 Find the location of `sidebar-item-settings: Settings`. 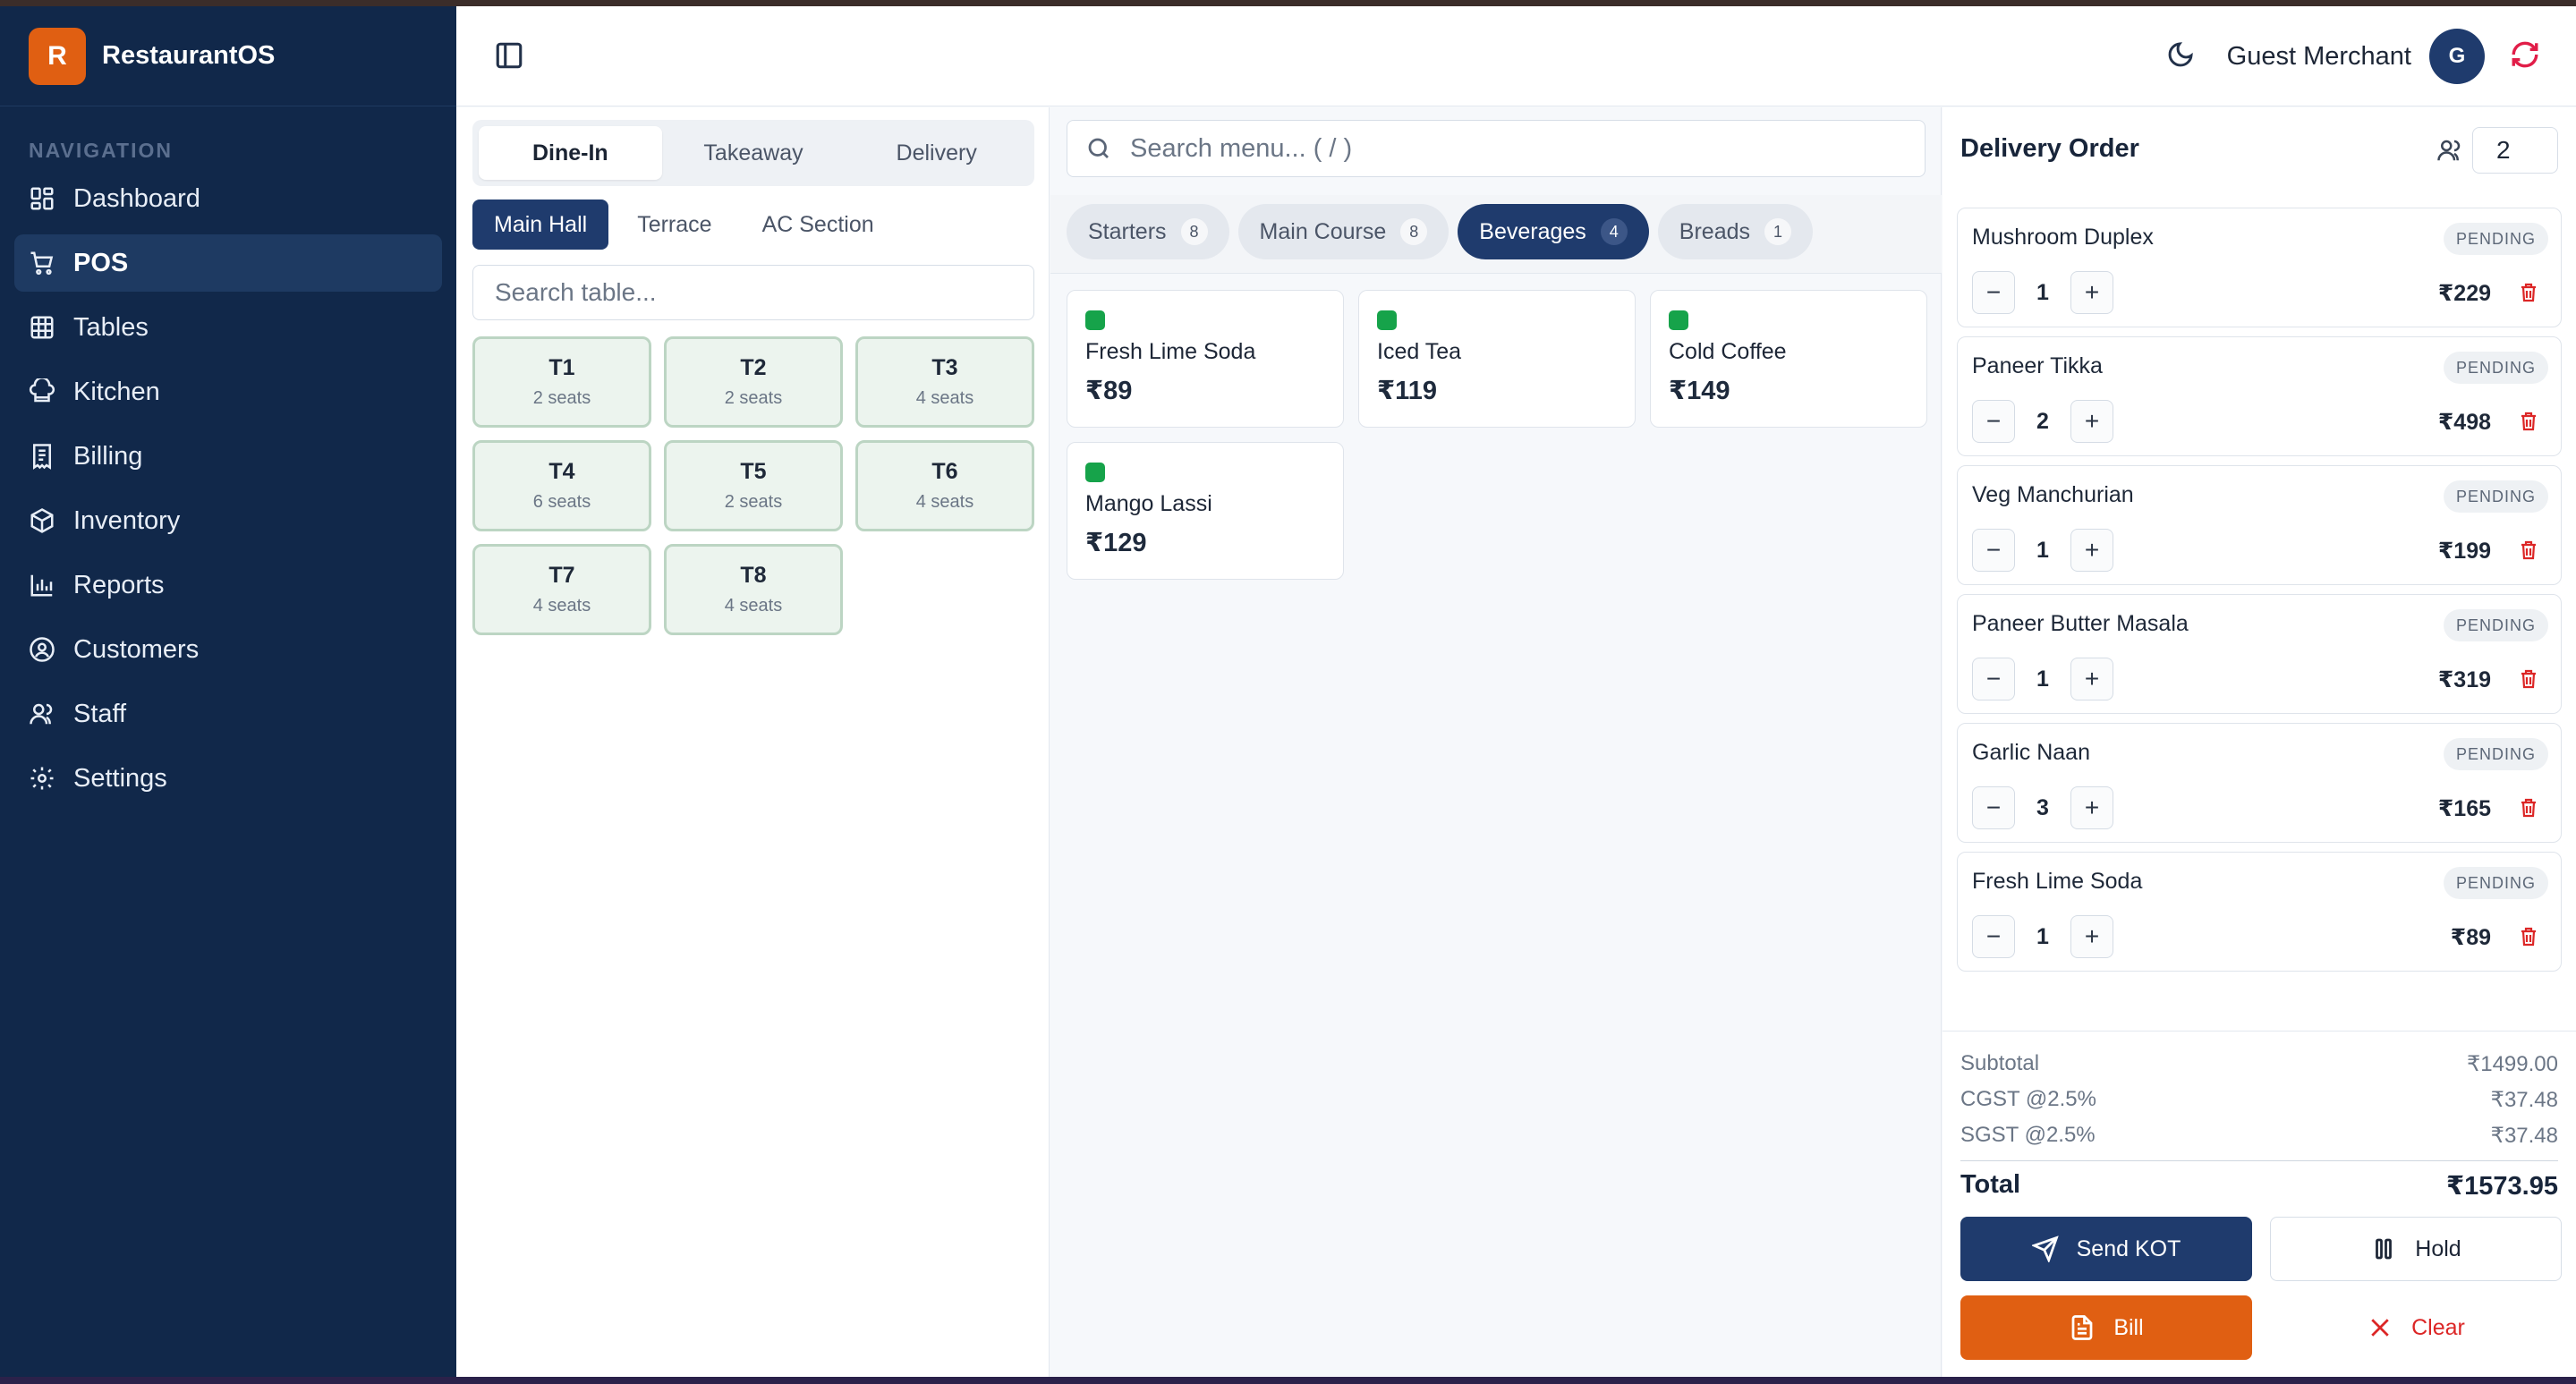

sidebar-item-settings: Settings is located at coordinates (228, 778).